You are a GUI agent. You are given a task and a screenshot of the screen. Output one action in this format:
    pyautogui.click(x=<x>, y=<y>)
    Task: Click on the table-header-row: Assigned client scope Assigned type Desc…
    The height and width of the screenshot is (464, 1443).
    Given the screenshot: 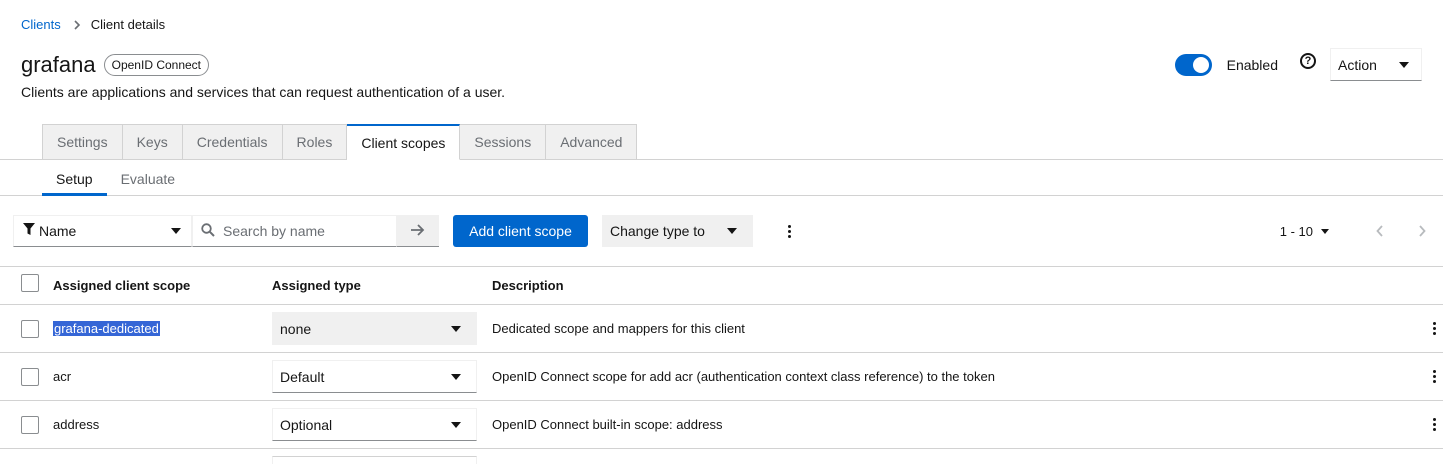 What is the action you would take?
    pyautogui.click(x=721, y=286)
    